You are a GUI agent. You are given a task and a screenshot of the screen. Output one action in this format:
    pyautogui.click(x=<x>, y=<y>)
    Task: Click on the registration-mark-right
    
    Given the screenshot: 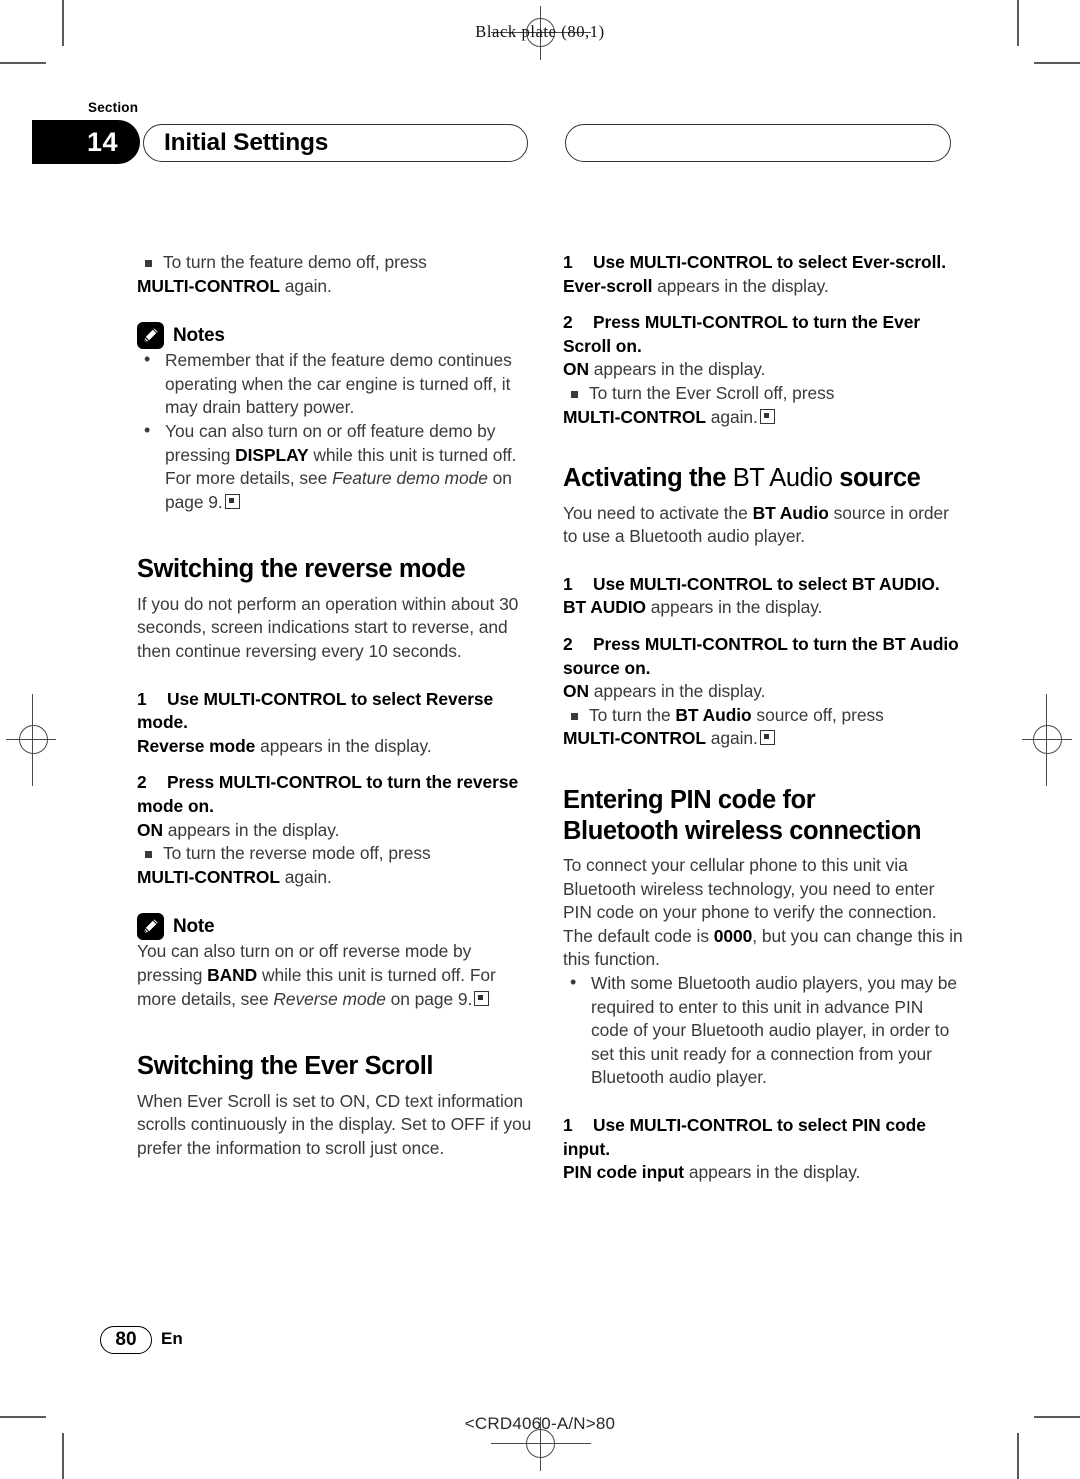 What is the action you would take?
    pyautogui.click(x=1049, y=740)
    